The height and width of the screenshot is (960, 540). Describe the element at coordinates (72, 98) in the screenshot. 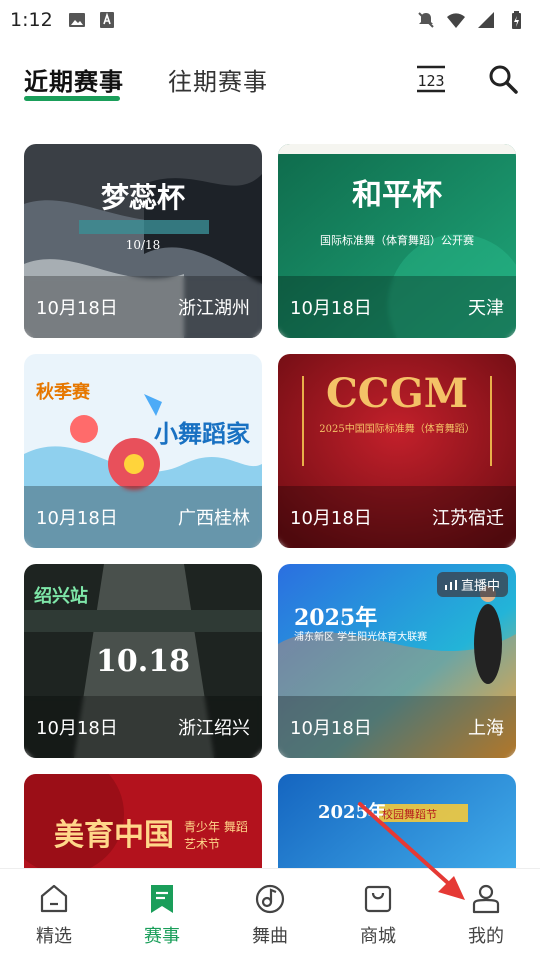

I see `active-tab-indicator` at that location.